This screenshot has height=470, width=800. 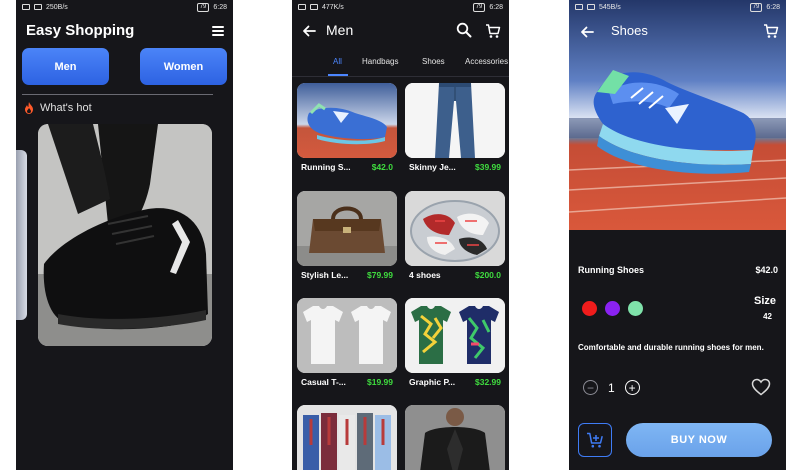 What do you see at coordinates (340, 30) in the screenshot?
I see `page-title: Men` at bounding box center [340, 30].